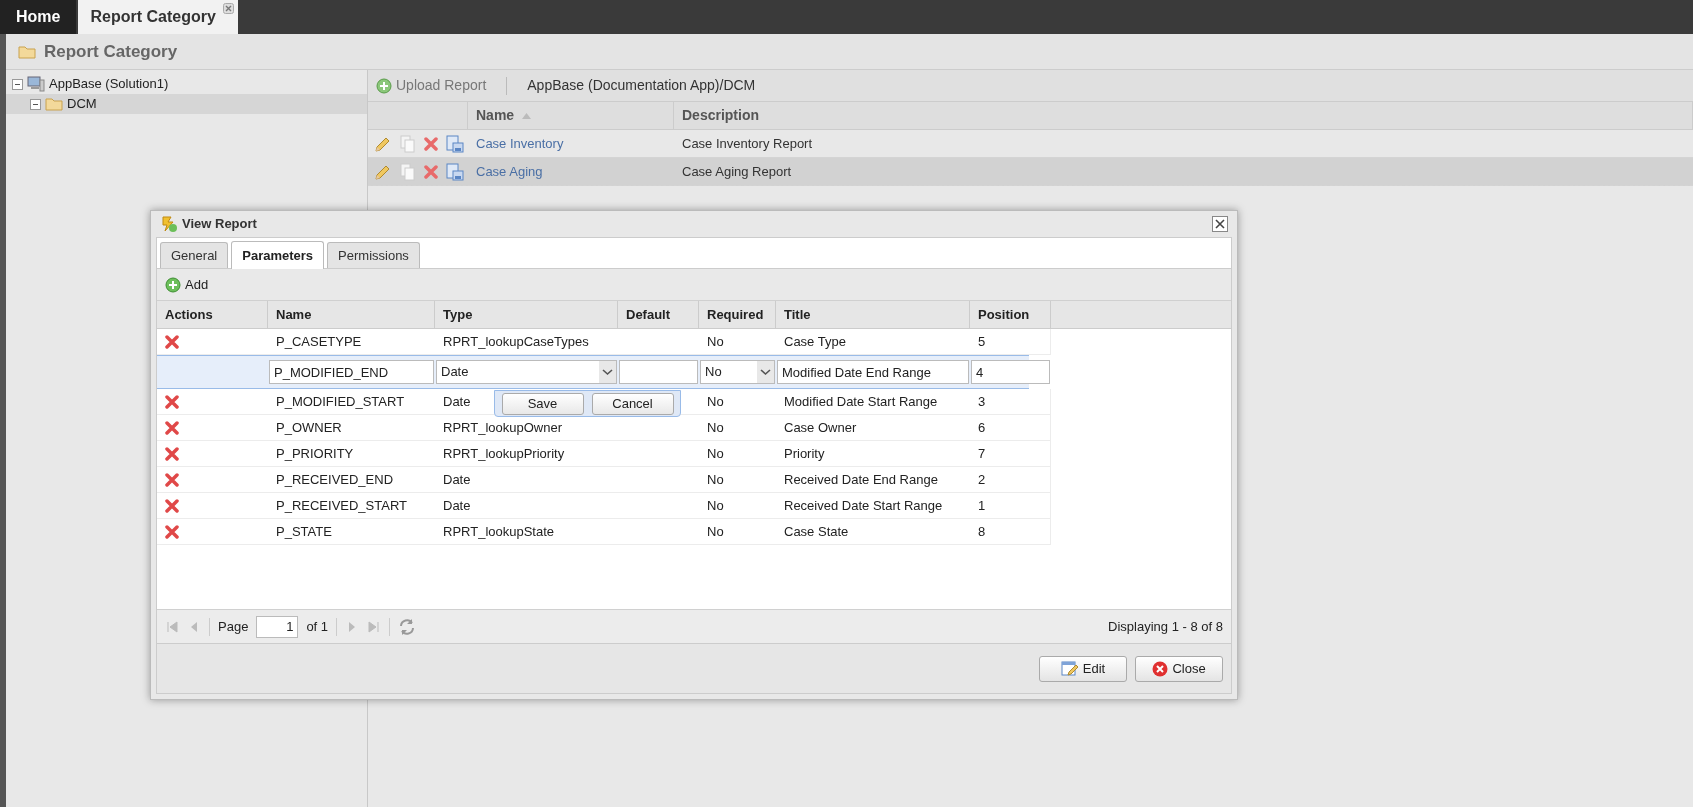  What do you see at coordinates (1030, 172) in the screenshot?
I see `report-row: Case Aging Case Aging Report` at bounding box center [1030, 172].